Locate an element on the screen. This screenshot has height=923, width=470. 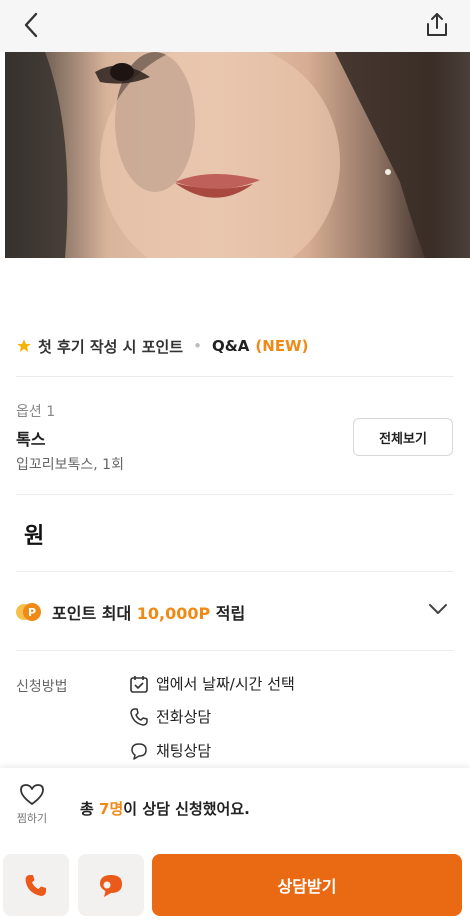
chat-button is located at coordinates (111, 885).